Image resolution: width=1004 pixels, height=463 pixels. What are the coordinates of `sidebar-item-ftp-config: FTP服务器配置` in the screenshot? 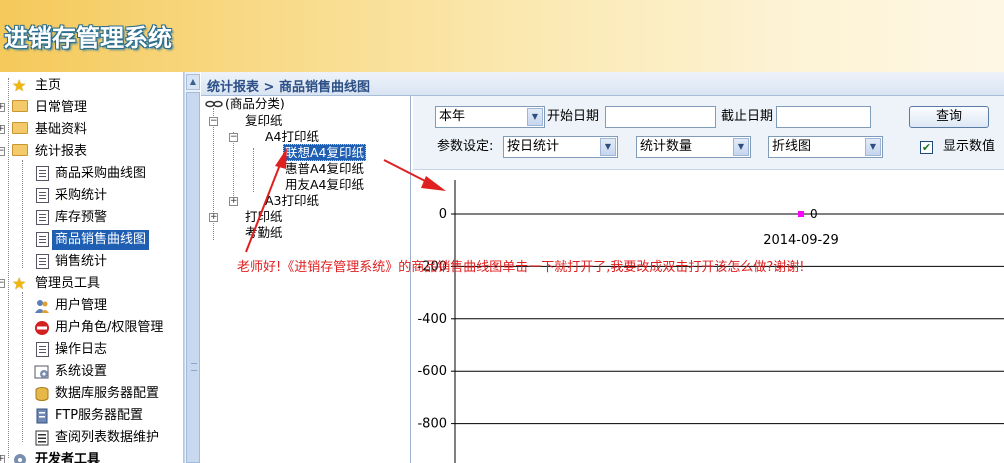 It's located at (99, 416).